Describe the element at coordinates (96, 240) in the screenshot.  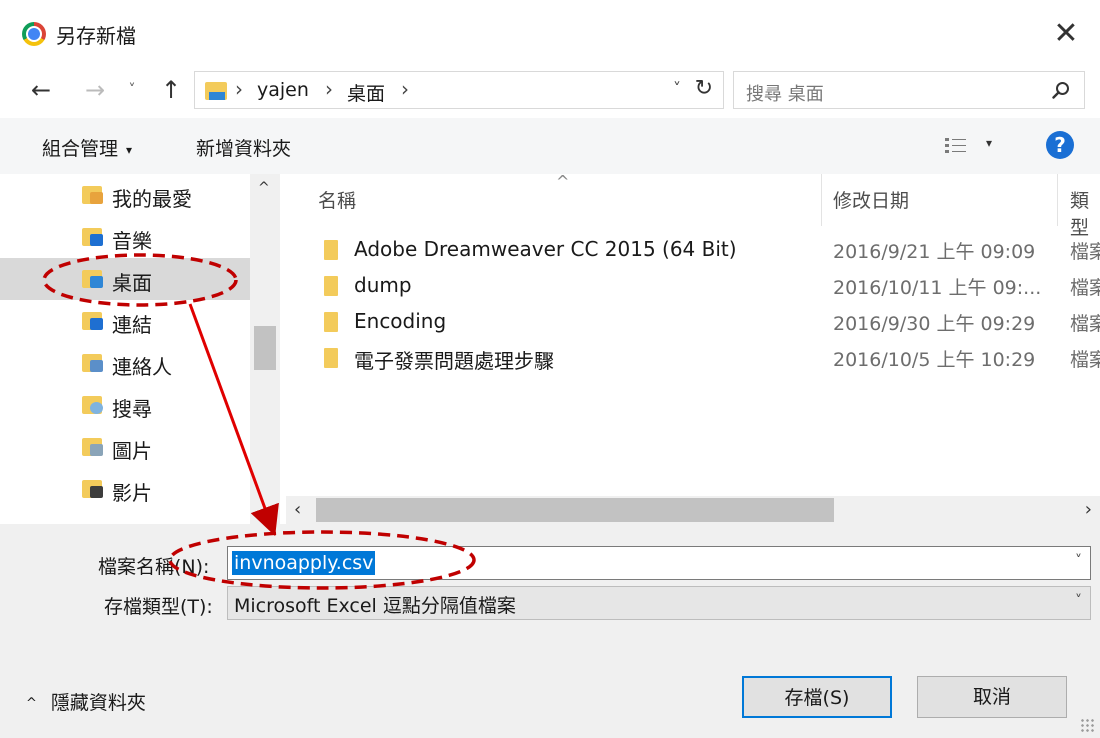
I see `music-note-icon` at that location.